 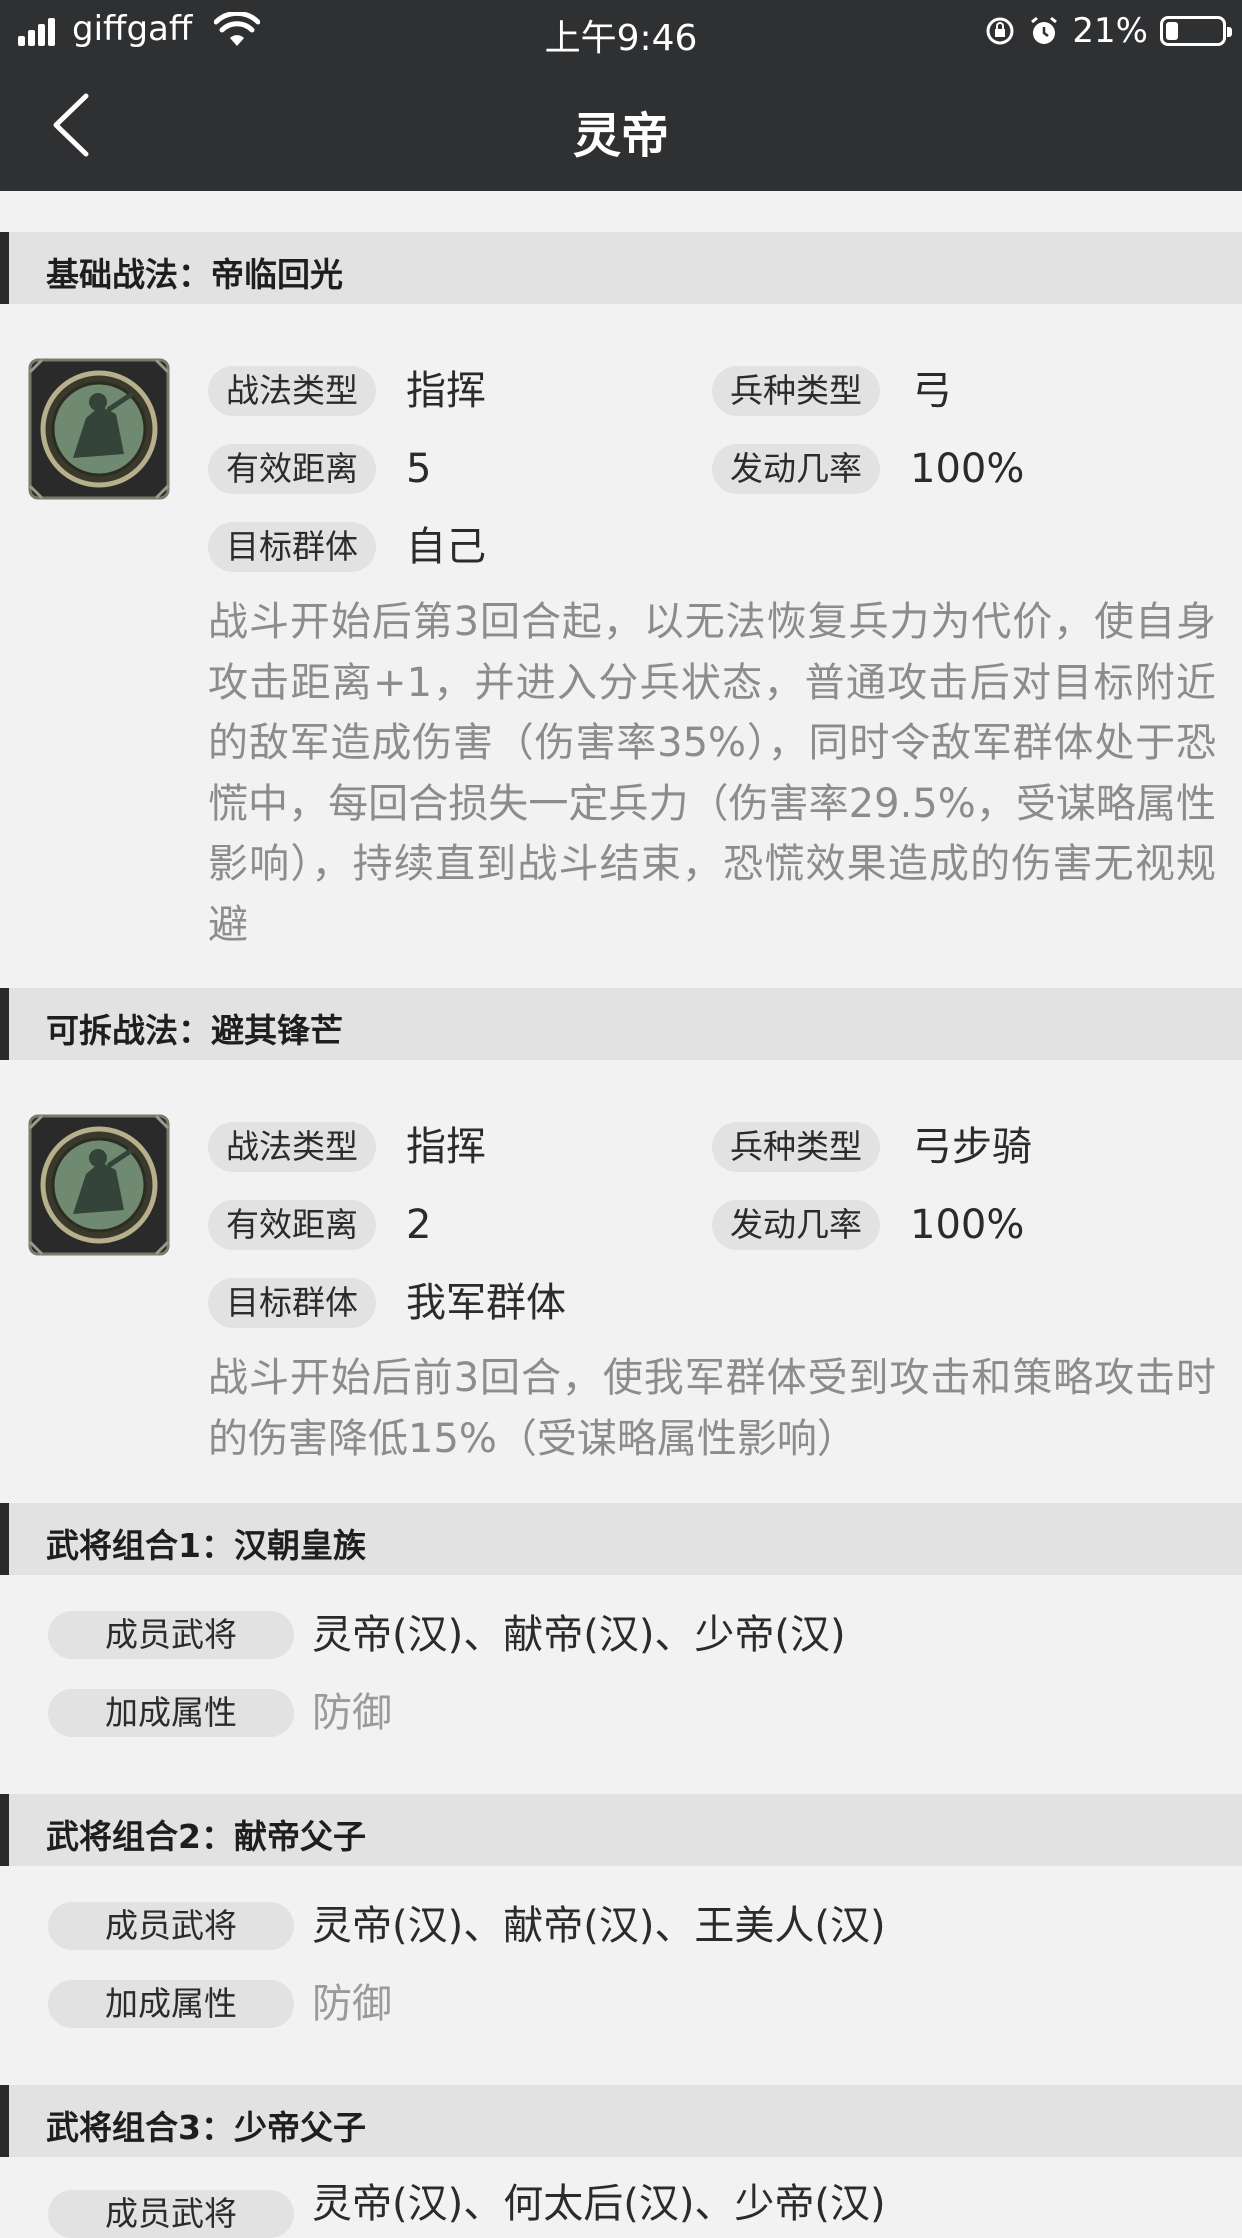 What do you see at coordinates (621, 31) in the screenshot?
I see `status-bar: giffgaff 上午9:46 21%` at bounding box center [621, 31].